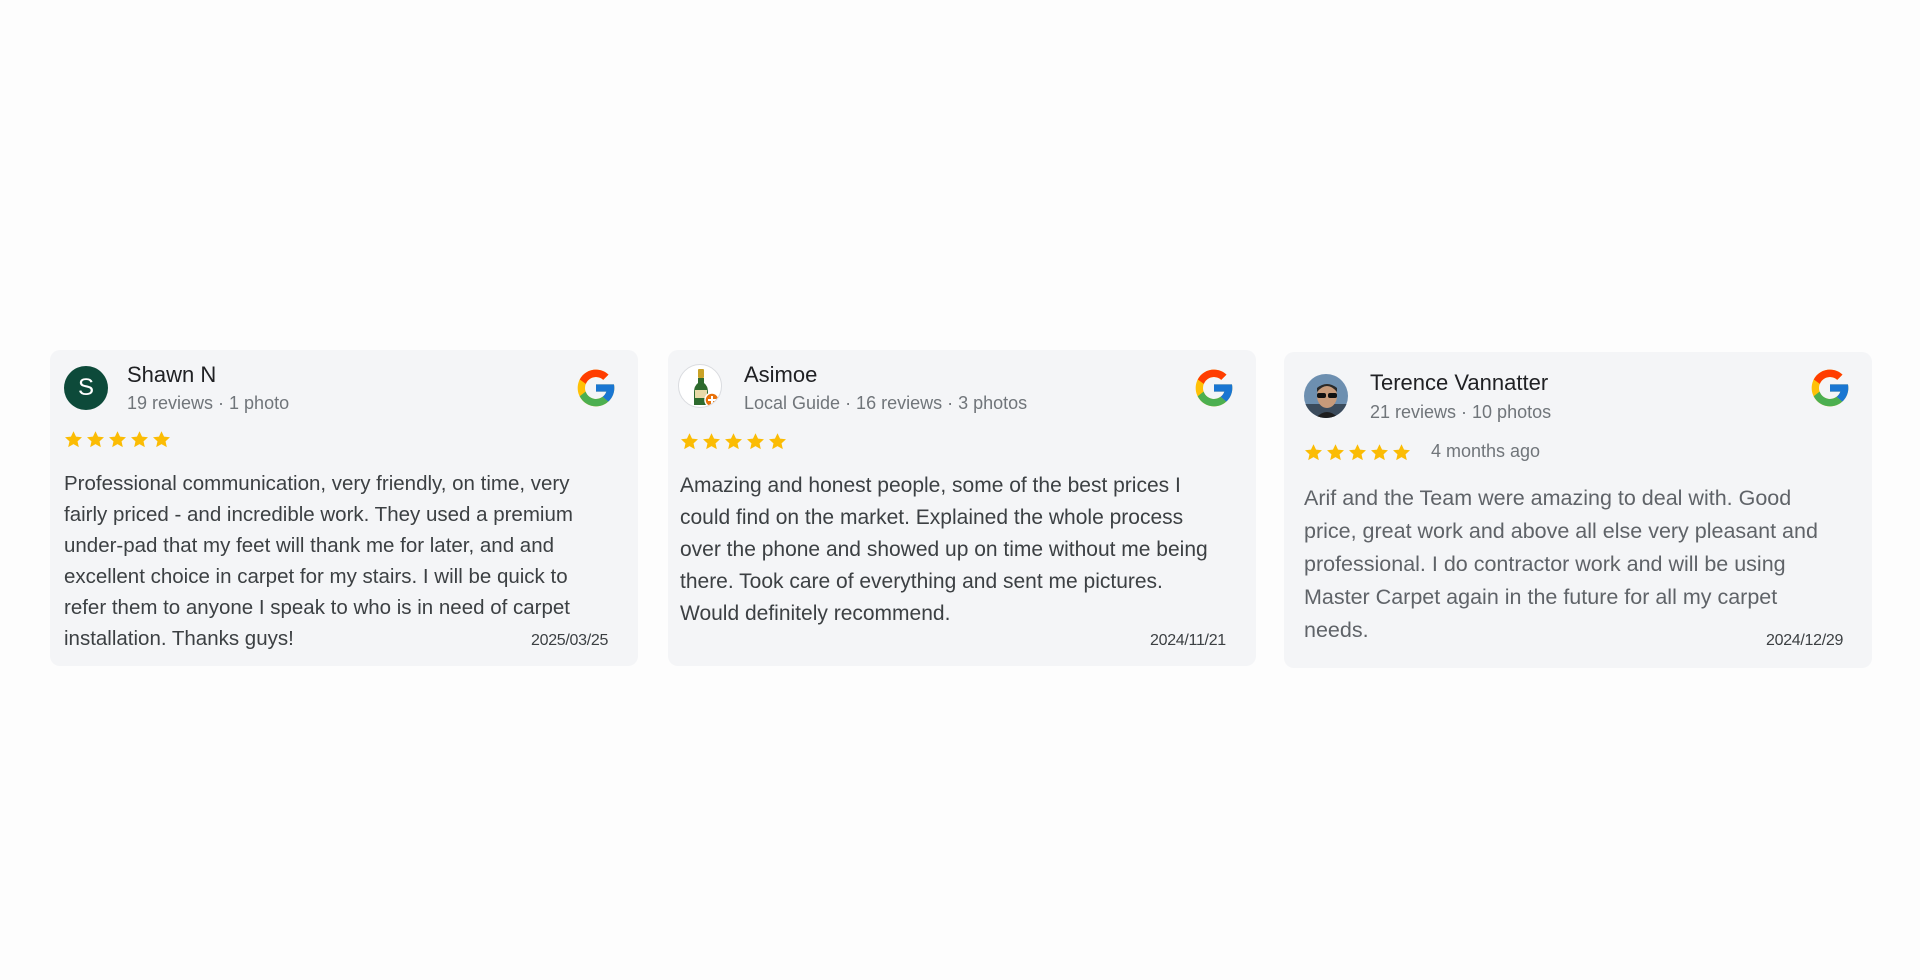 The height and width of the screenshot is (980, 1920). What do you see at coordinates (1326, 396) in the screenshot?
I see `profile-photo-avatar` at bounding box center [1326, 396].